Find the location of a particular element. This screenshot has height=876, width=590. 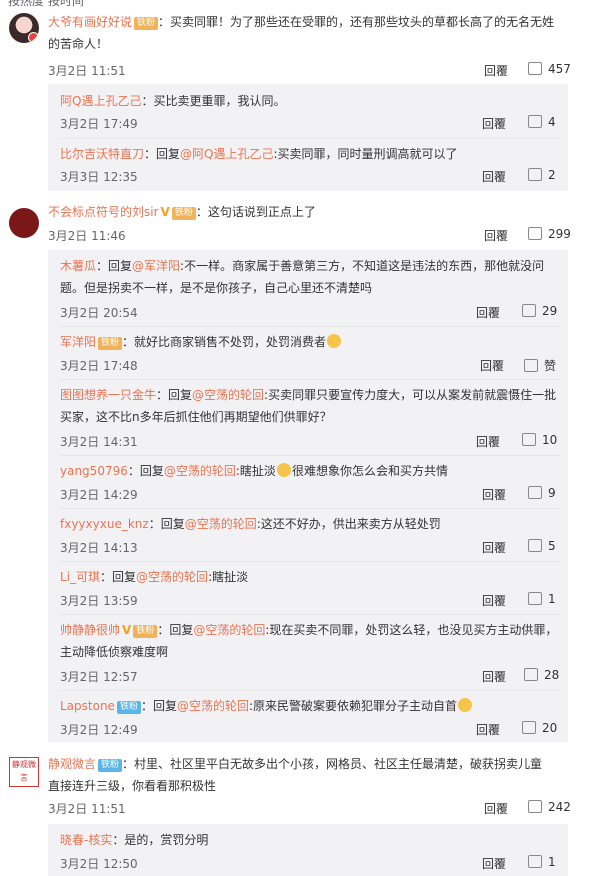

like-button: 10 is located at coordinates (539, 440).